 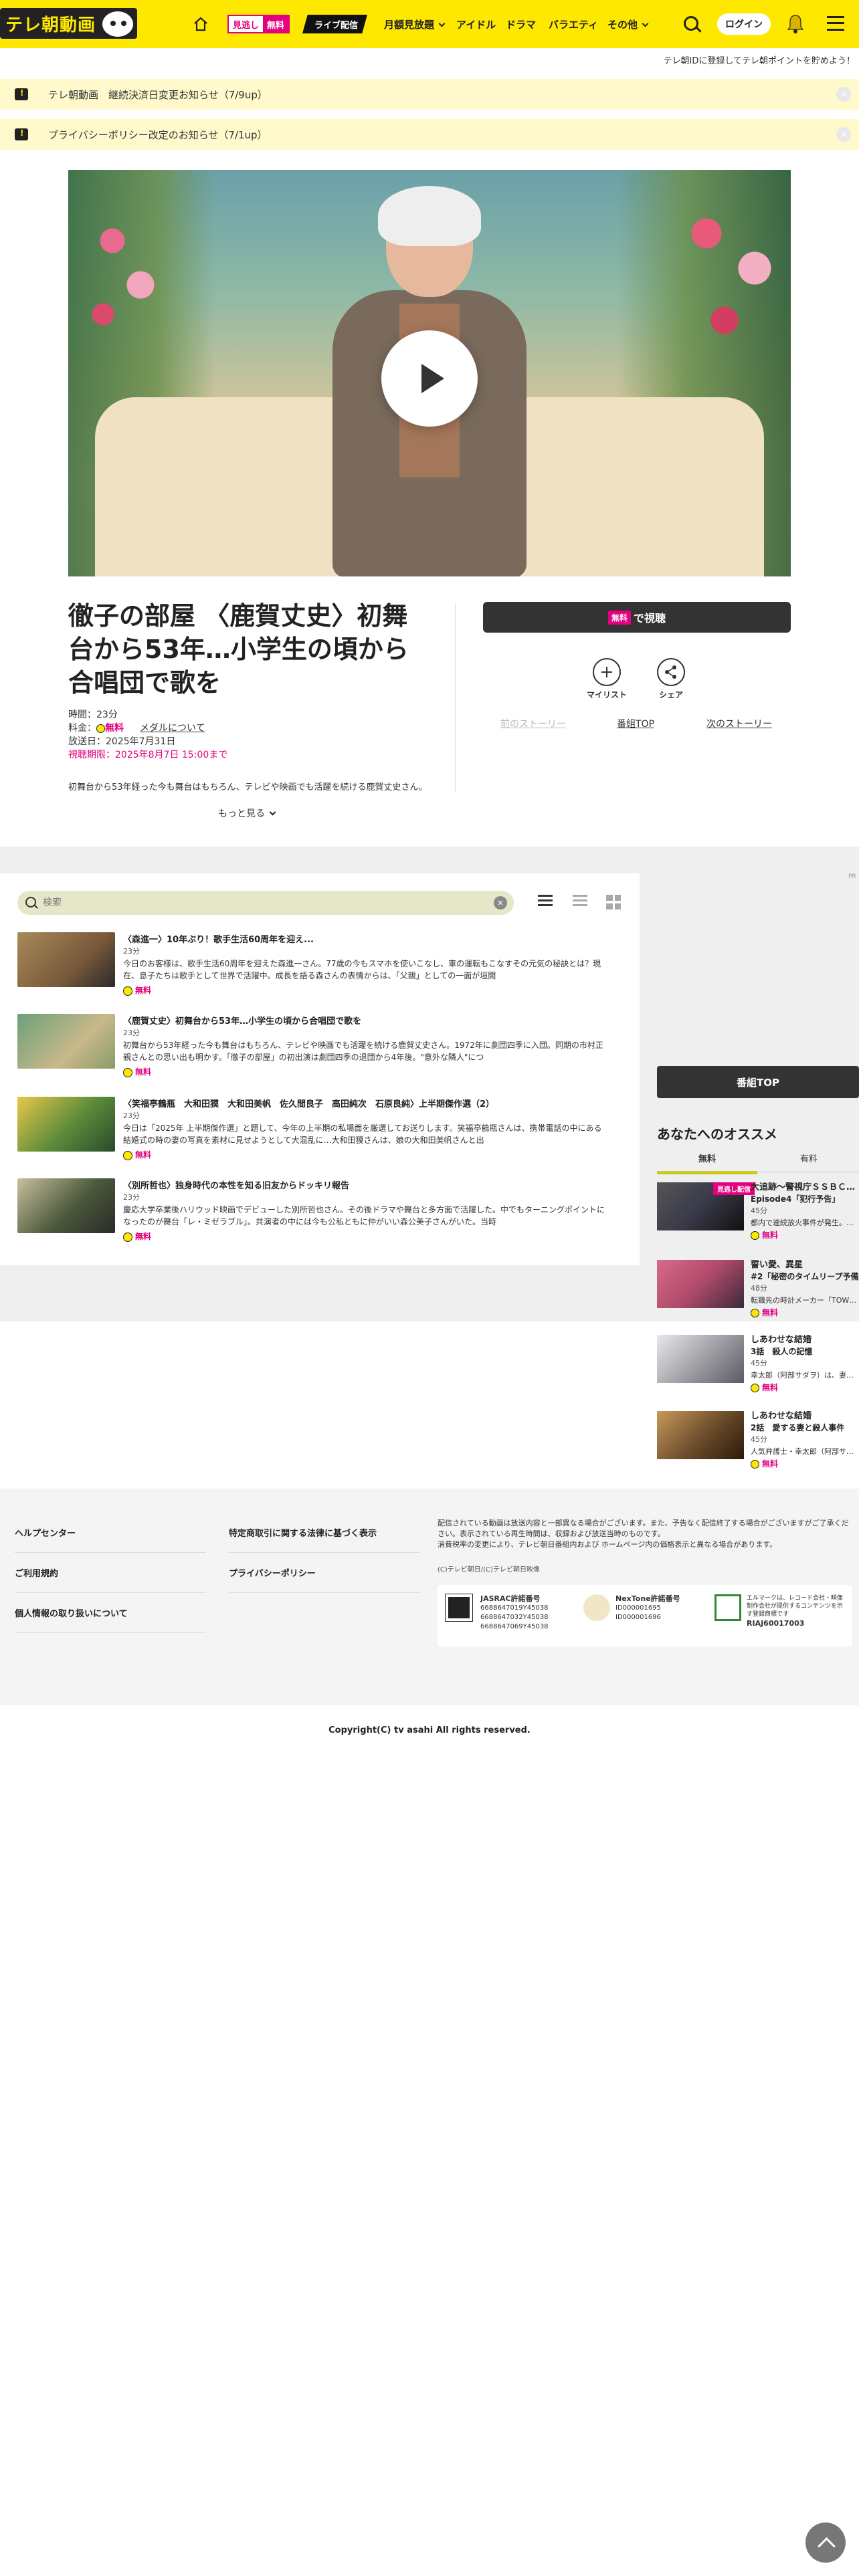 I want to click on free-badge-left: 見逃し, so click(x=247, y=26).